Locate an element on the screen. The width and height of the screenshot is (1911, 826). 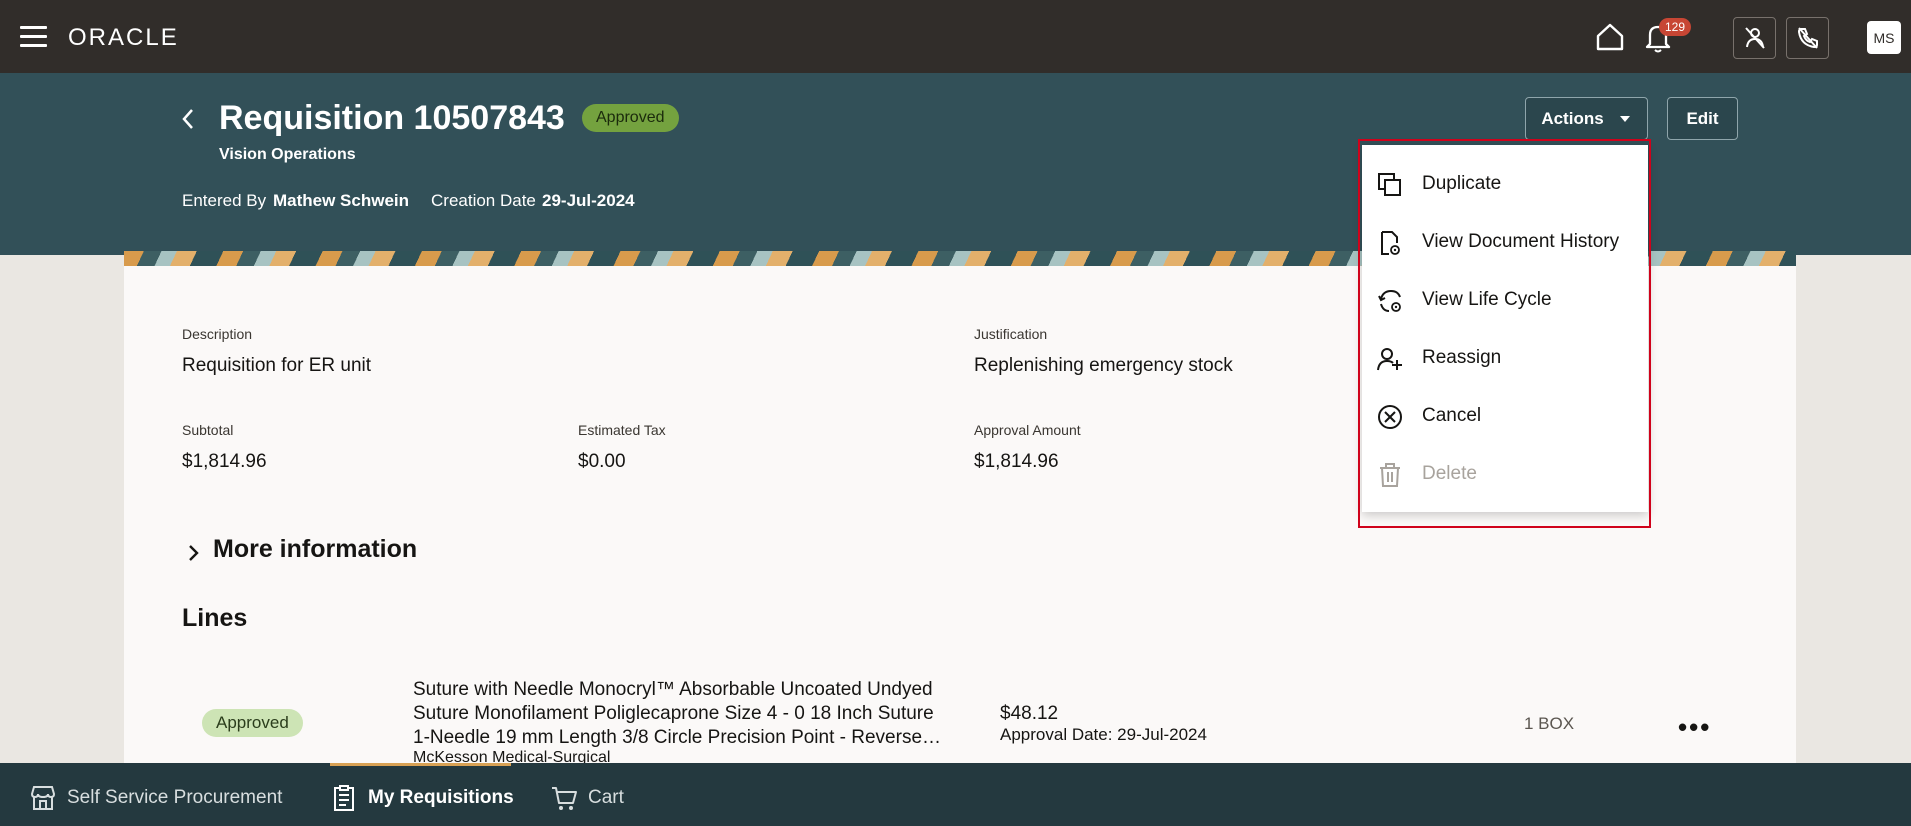
cart-icon is located at coordinates (564, 798).